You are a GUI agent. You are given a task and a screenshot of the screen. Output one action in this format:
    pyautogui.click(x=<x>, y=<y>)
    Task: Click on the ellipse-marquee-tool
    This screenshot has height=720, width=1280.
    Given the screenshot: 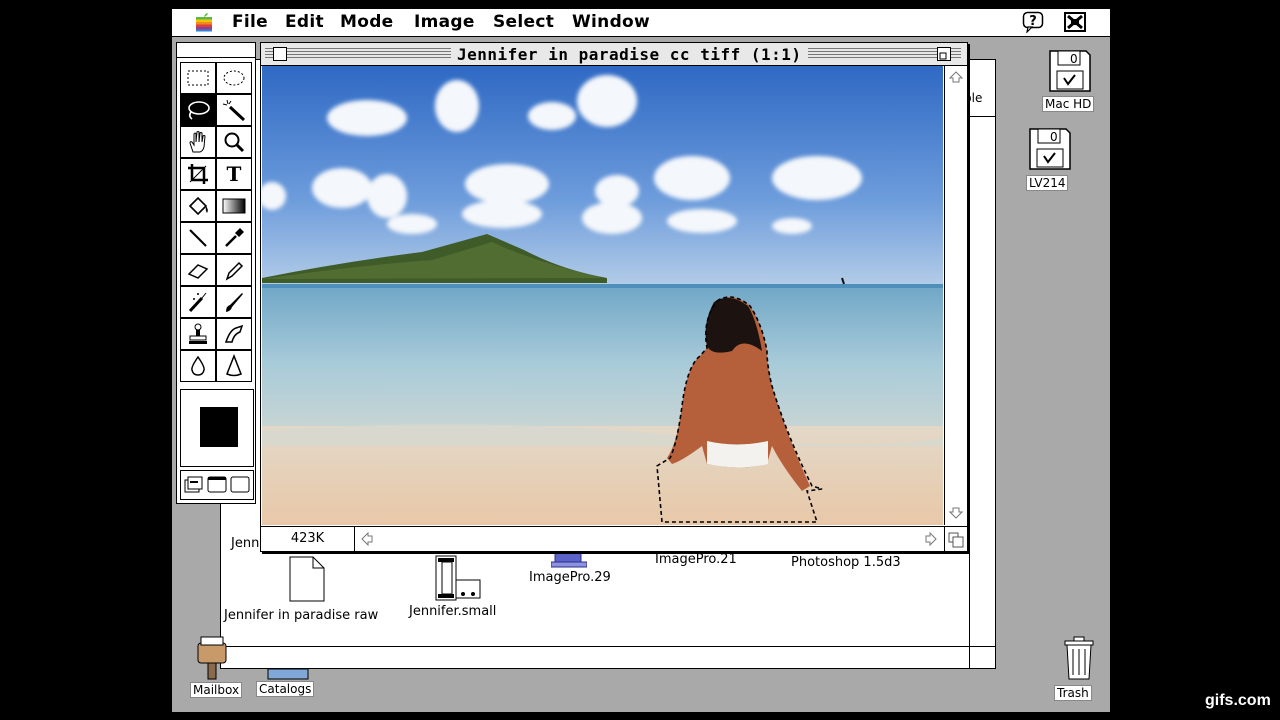 What is the action you would take?
    pyautogui.click(x=234, y=78)
    